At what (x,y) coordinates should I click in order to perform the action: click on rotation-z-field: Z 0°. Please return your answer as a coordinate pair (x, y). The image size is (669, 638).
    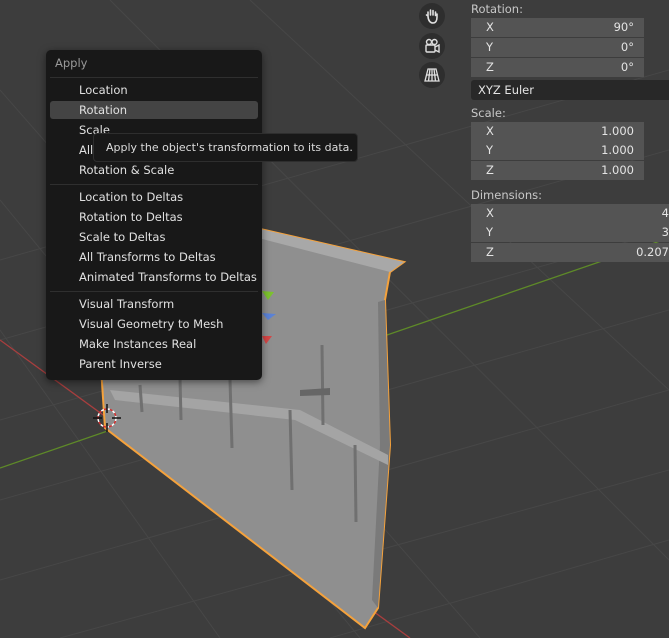
    Looking at the image, I should click on (557, 67).